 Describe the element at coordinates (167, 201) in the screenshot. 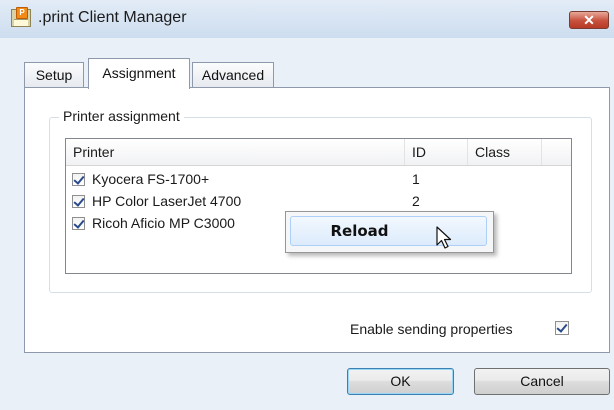

I see `printer-name: HP Color LaserJet 4700` at that location.